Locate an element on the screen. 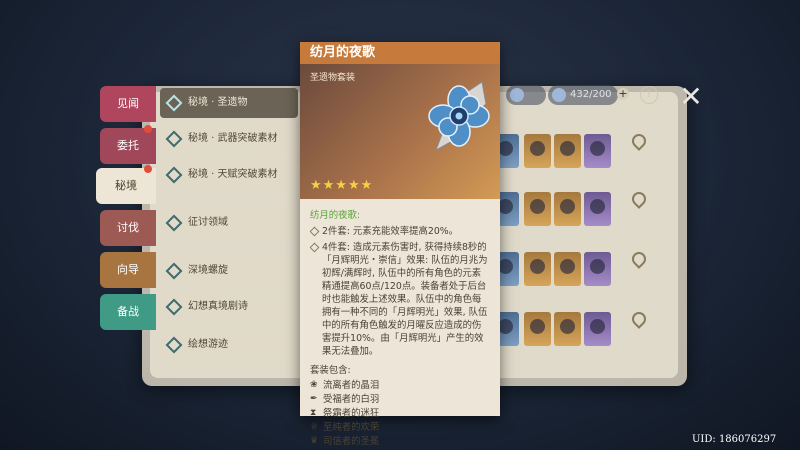  flower-icon: ❀ is located at coordinates (314, 385).